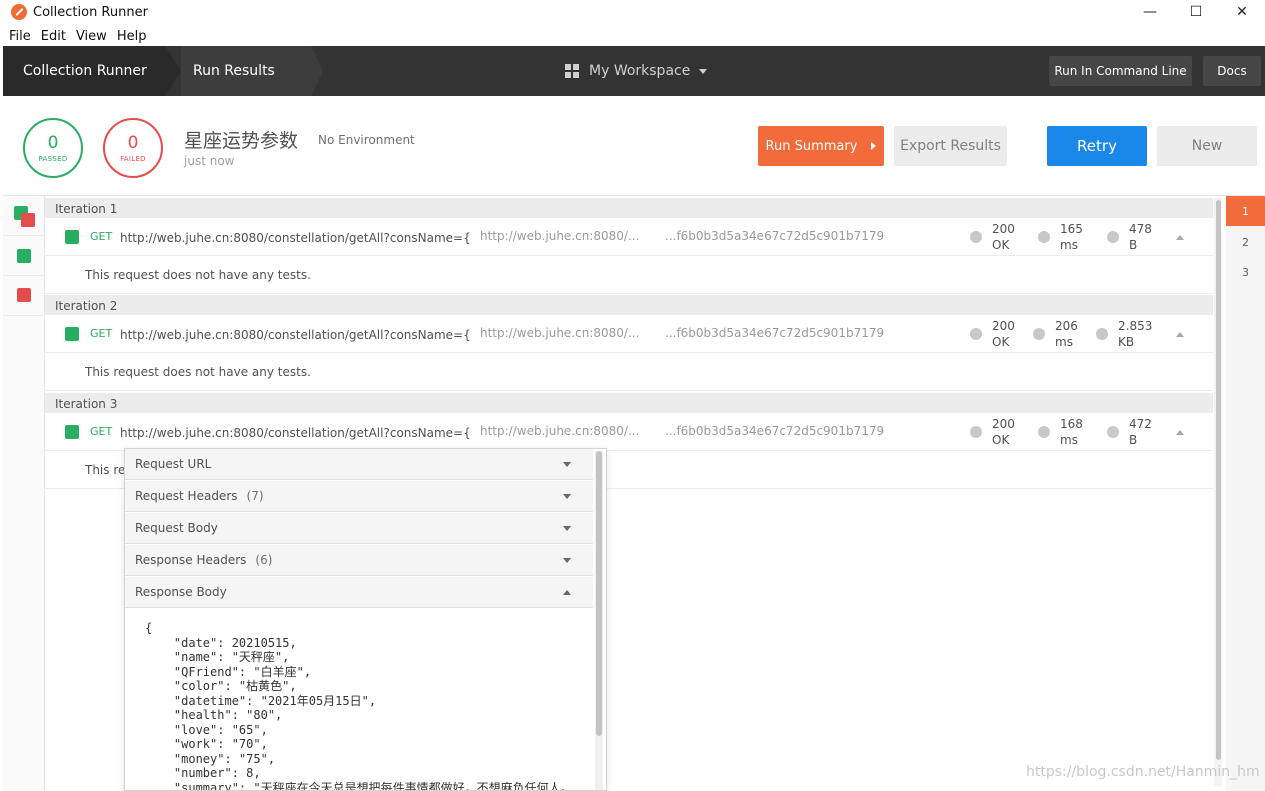 The width and height of the screenshot is (1265, 791). What do you see at coordinates (567, 592) in the screenshot?
I see `chevron-up-icon` at bounding box center [567, 592].